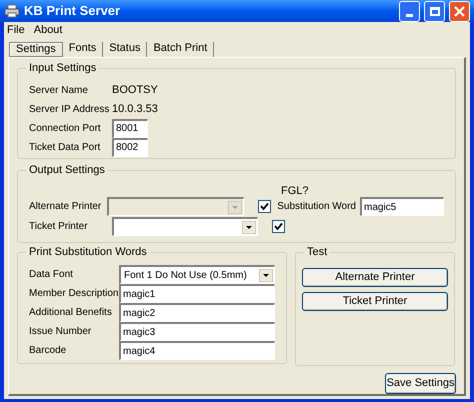 The width and height of the screenshot is (474, 402). Describe the element at coordinates (60, 332) in the screenshot. I see `field-label: Issue Number` at that location.